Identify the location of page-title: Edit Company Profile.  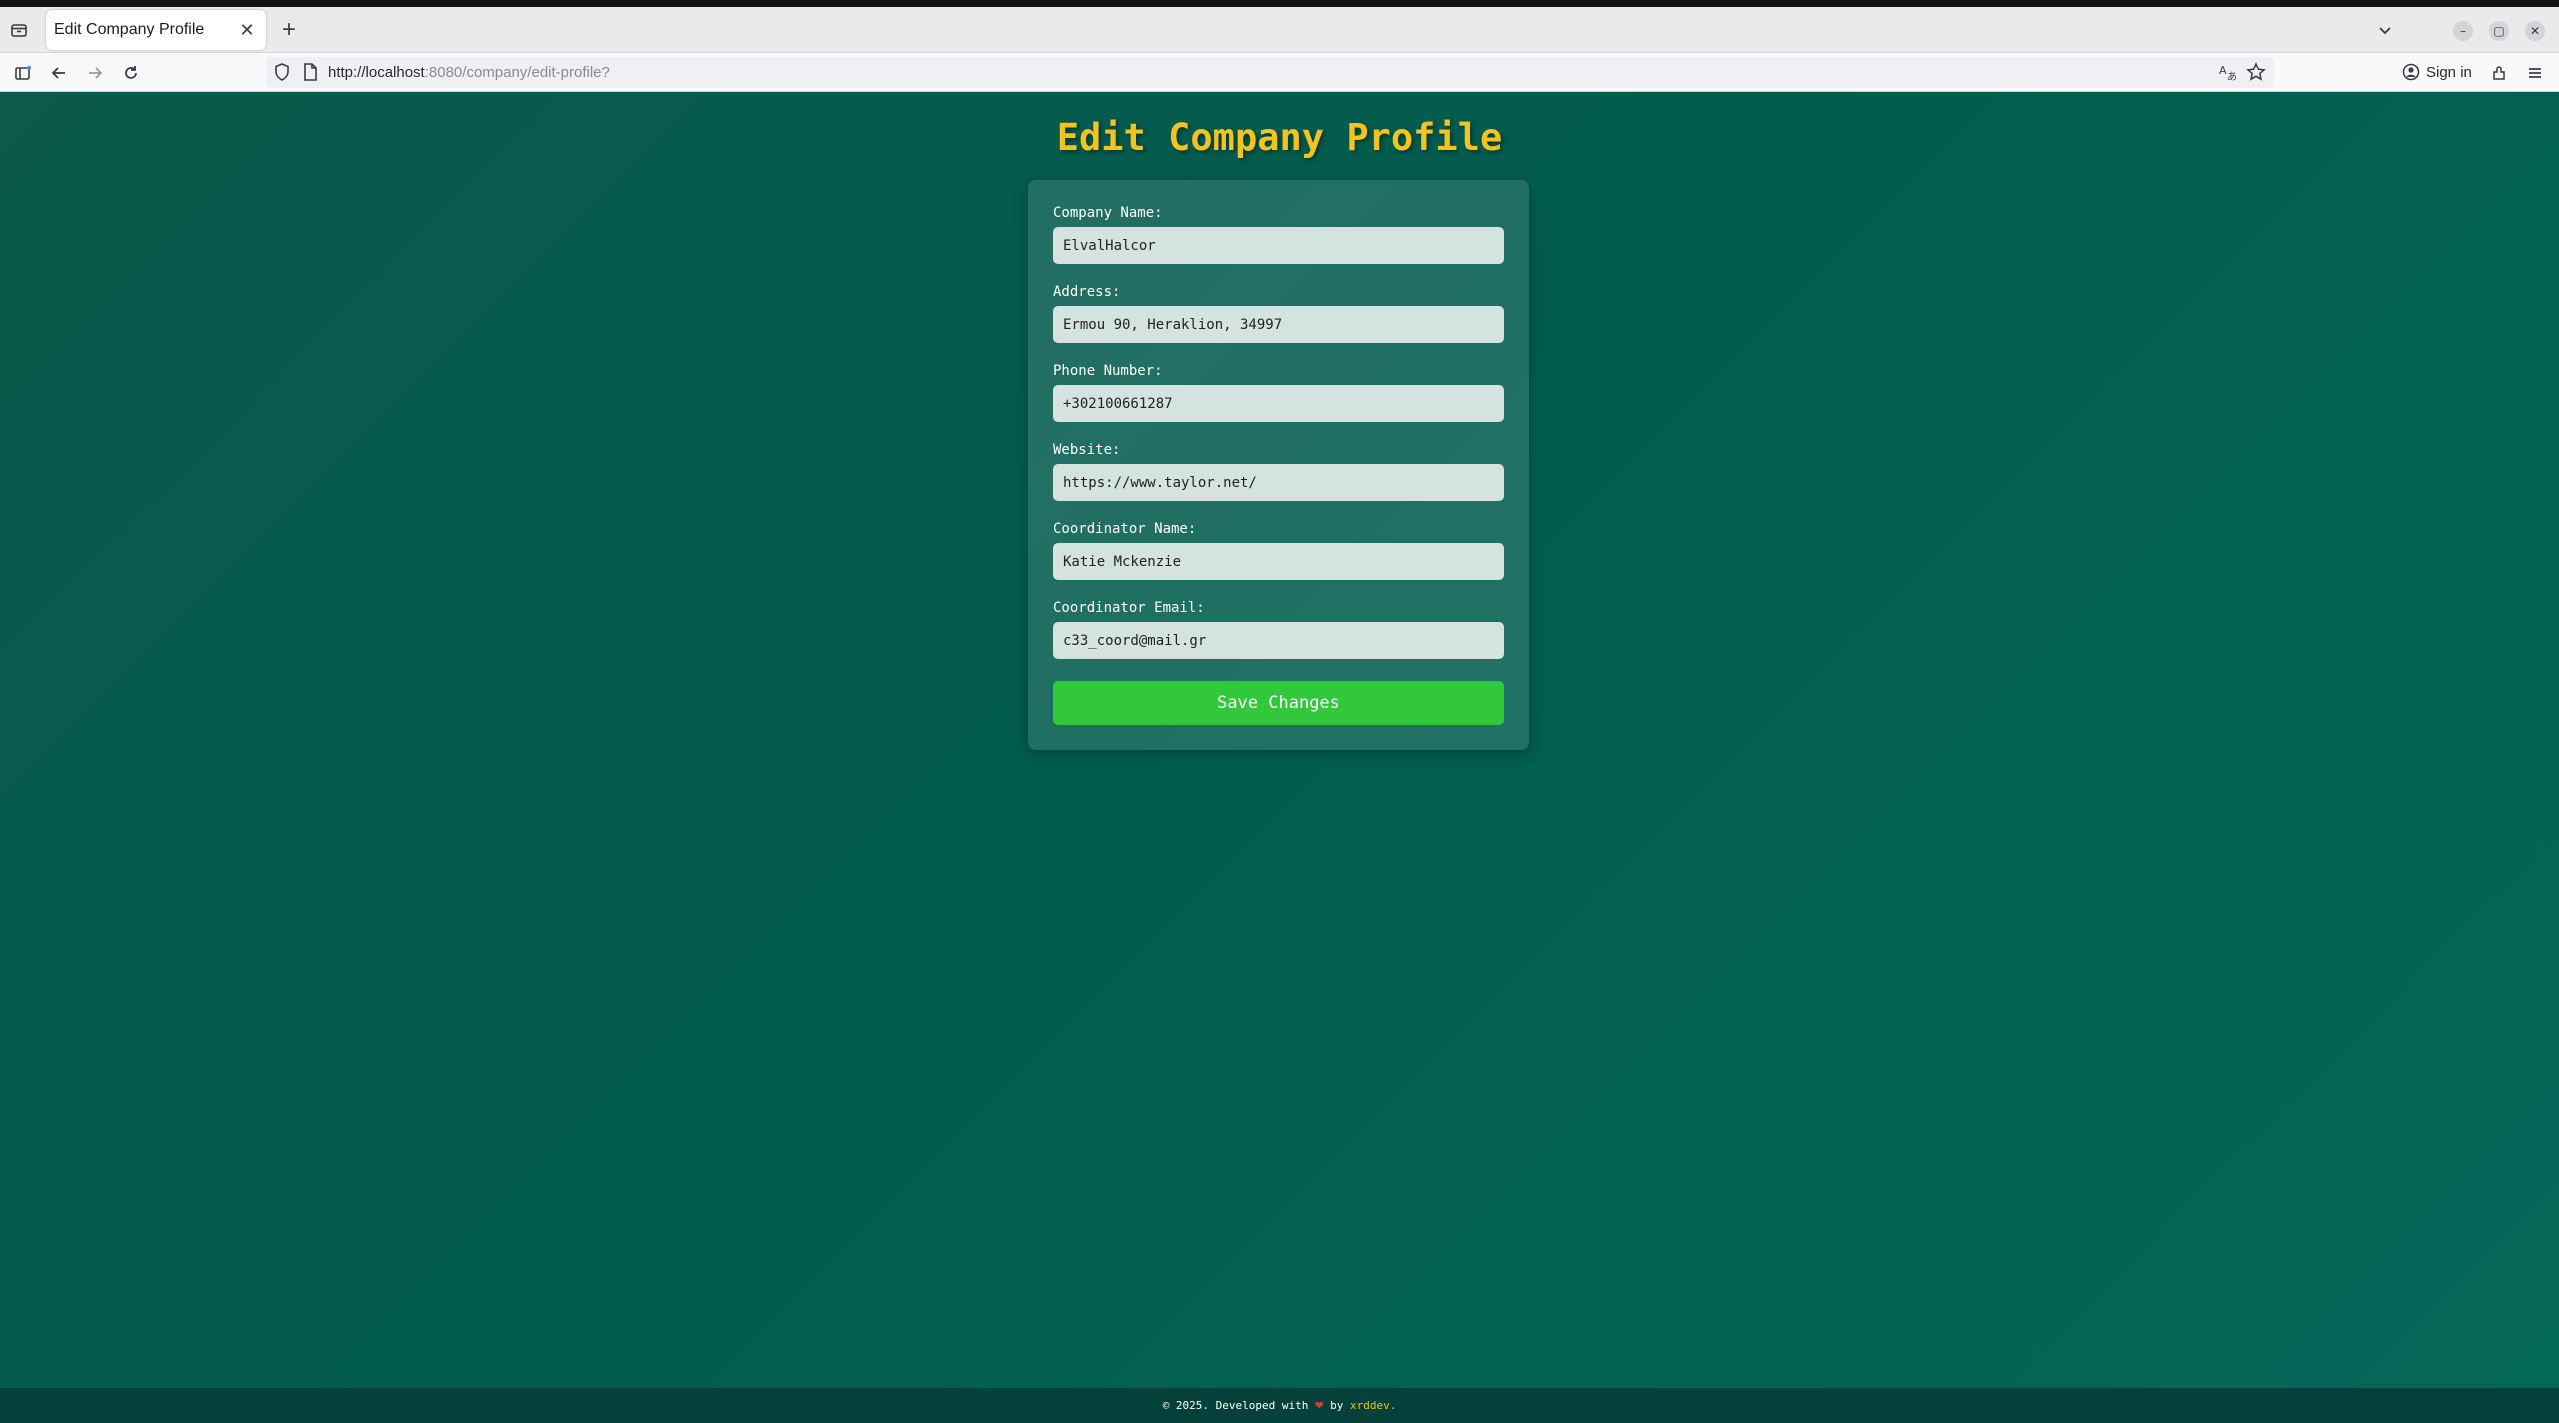
(1279, 137).